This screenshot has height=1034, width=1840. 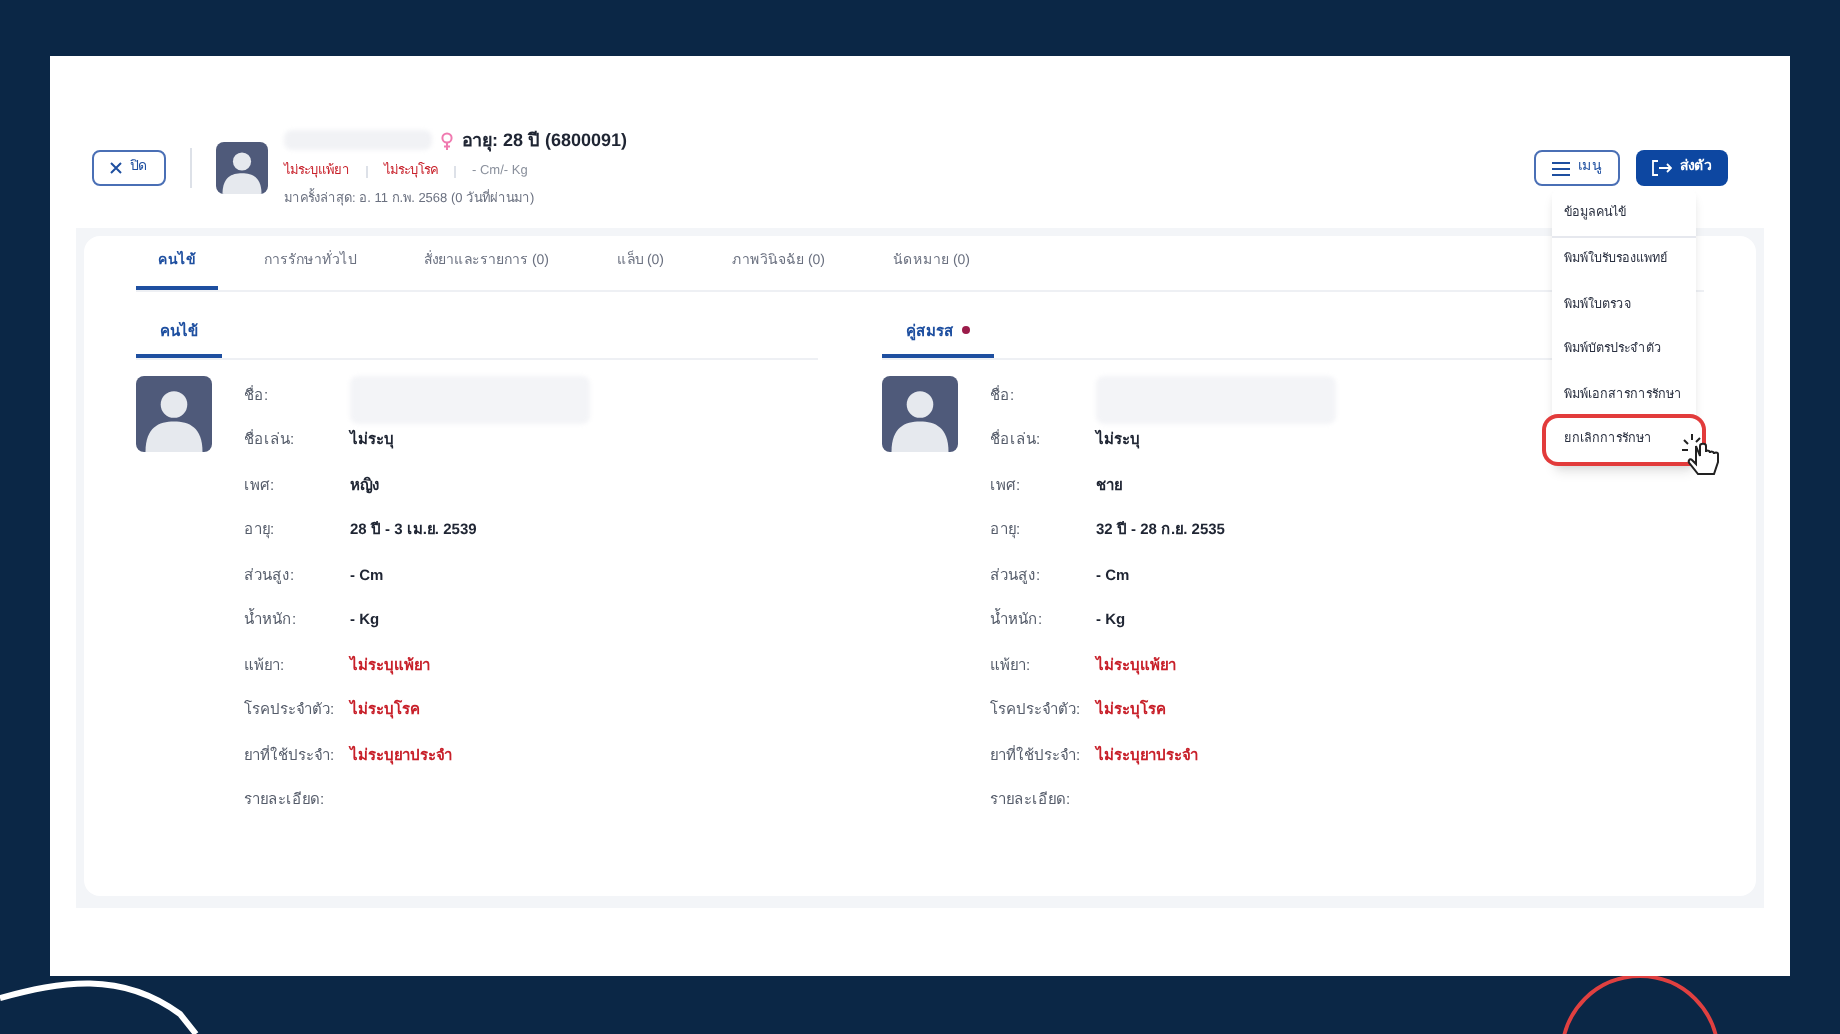 What do you see at coordinates (116, 168) in the screenshot?
I see `close-icon` at bounding box center [116, 168].